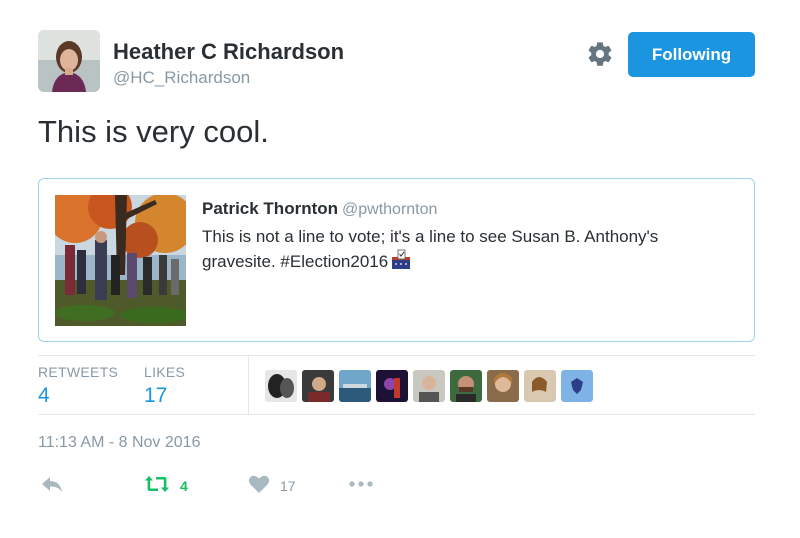 This screenshot has height=538, width=800. Describe the element at coordinates (157, 486) in the screenshot. I see `retweet-icon` at that location.